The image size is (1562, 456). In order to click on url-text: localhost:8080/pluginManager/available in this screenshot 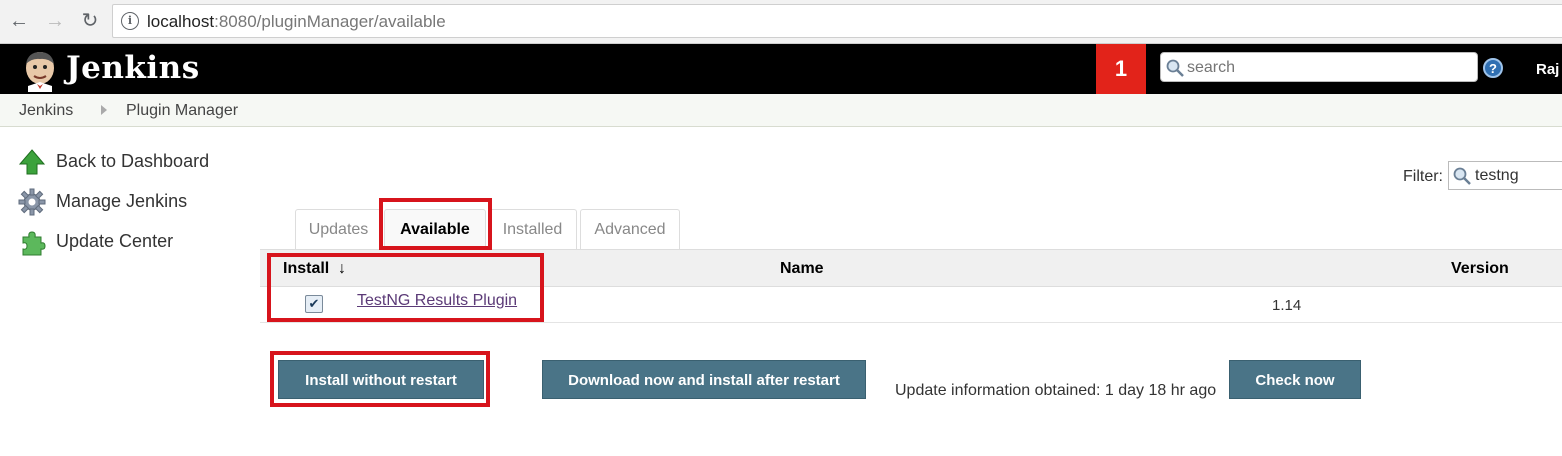, I will do `click(296, 22)`.